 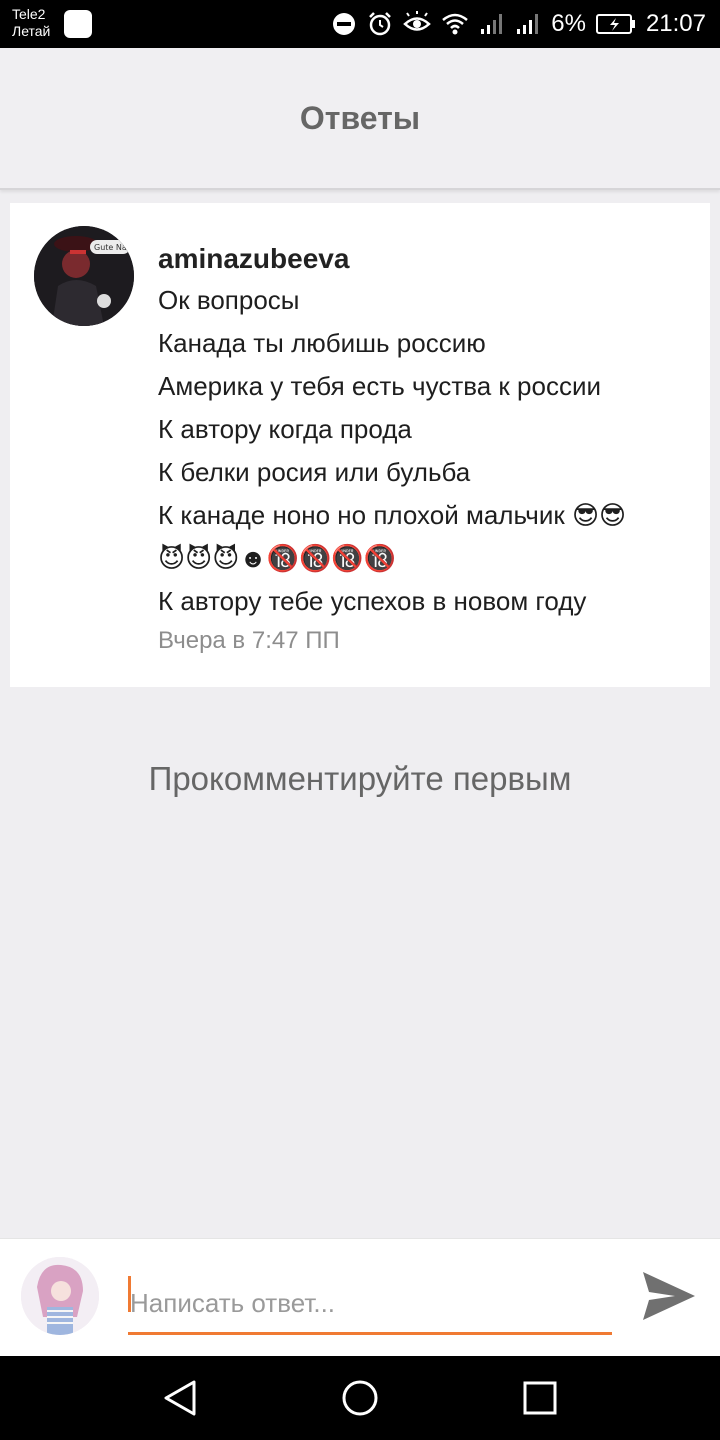 What do you see at coordinates (370, 1305) in the screenshot?
I see `reply-input` at bounding box center [370, 1305].